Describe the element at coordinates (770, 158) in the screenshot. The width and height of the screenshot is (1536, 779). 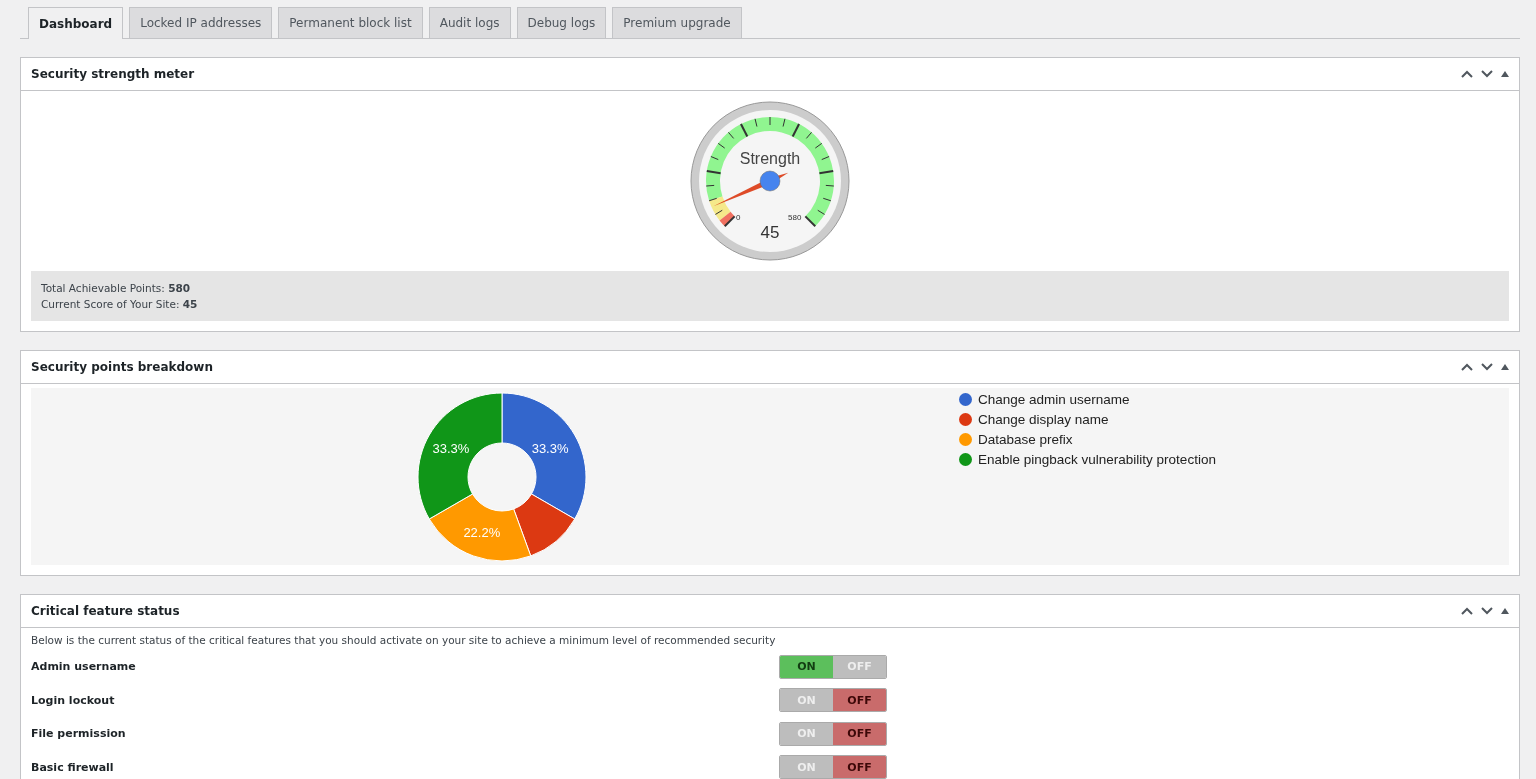
I see `gauge-label: Strength` at that location.